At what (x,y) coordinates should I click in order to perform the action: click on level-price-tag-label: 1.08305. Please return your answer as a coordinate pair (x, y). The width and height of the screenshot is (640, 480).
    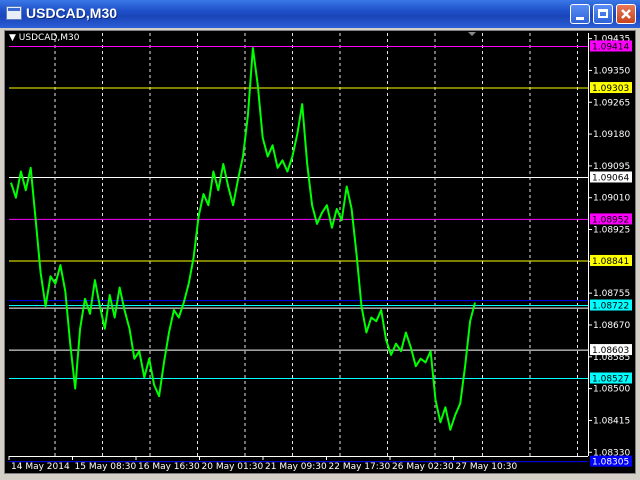
    Looking at the image, I should click on (610, 463).